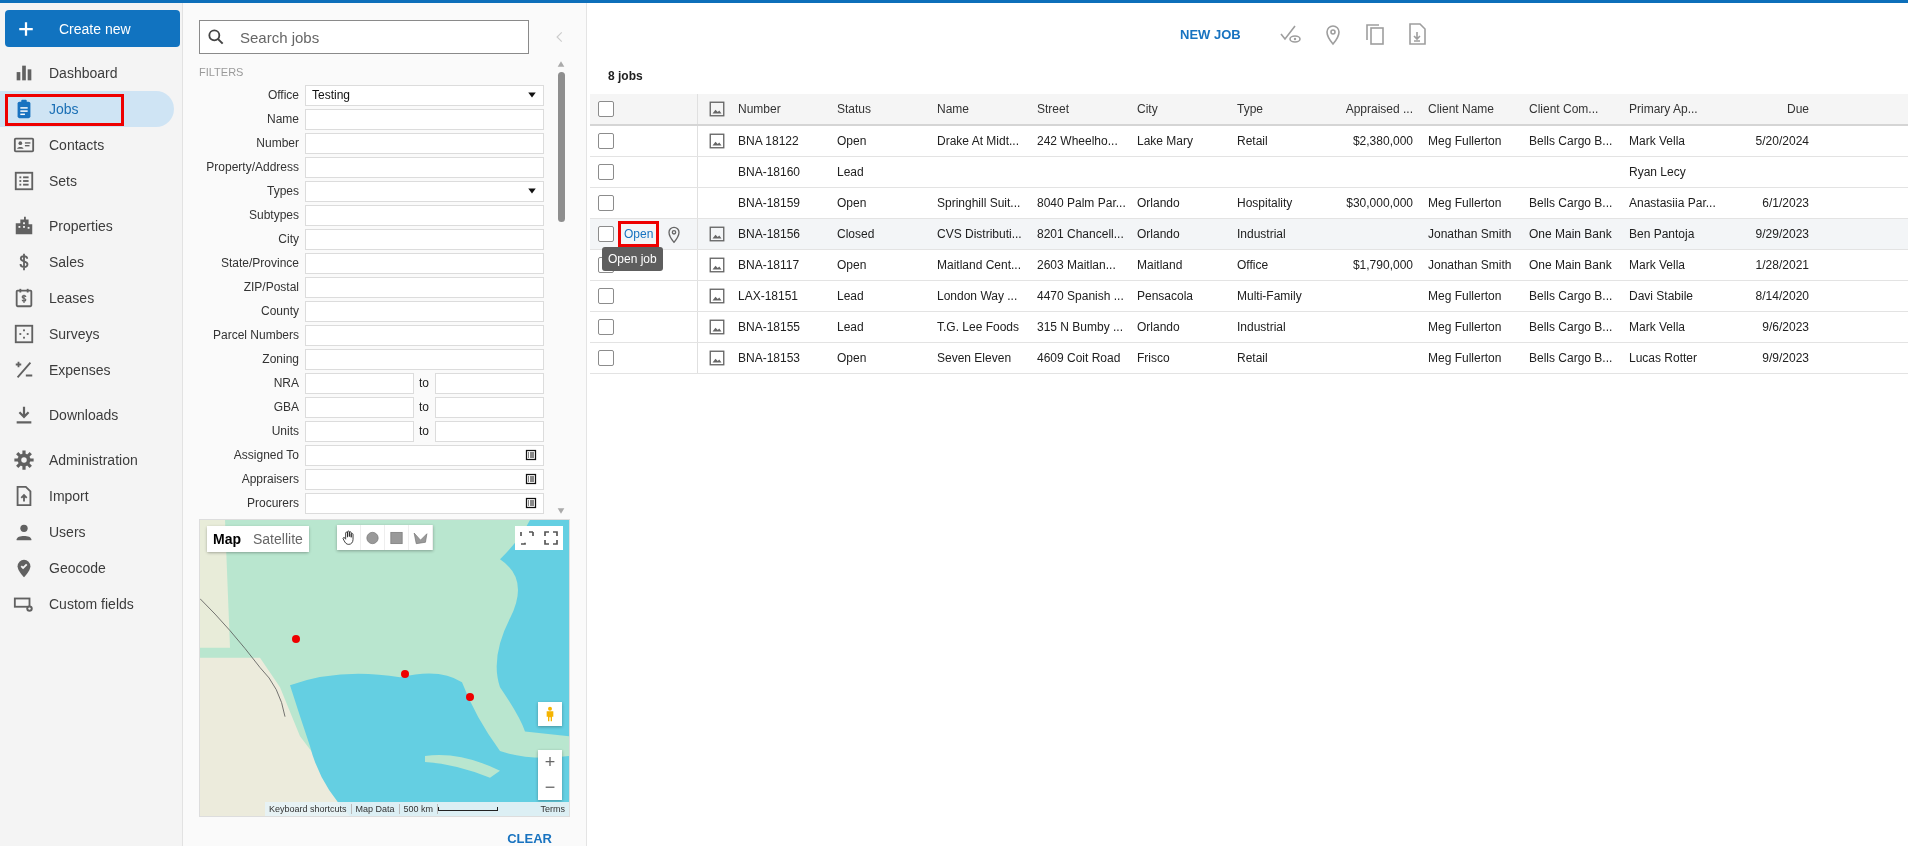 This screenshot has height=846, width=1908. Describe the element at coordinates (24, 460) in the screenshot. I see `settings-icon` at that location.